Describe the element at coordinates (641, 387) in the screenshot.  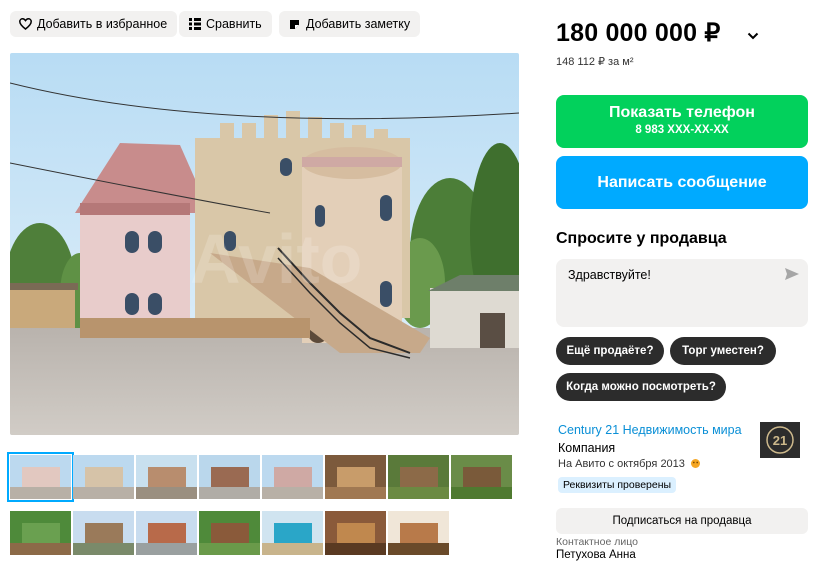
I see `quick-question-when-view: Когда можно посмотреть?` at that location.